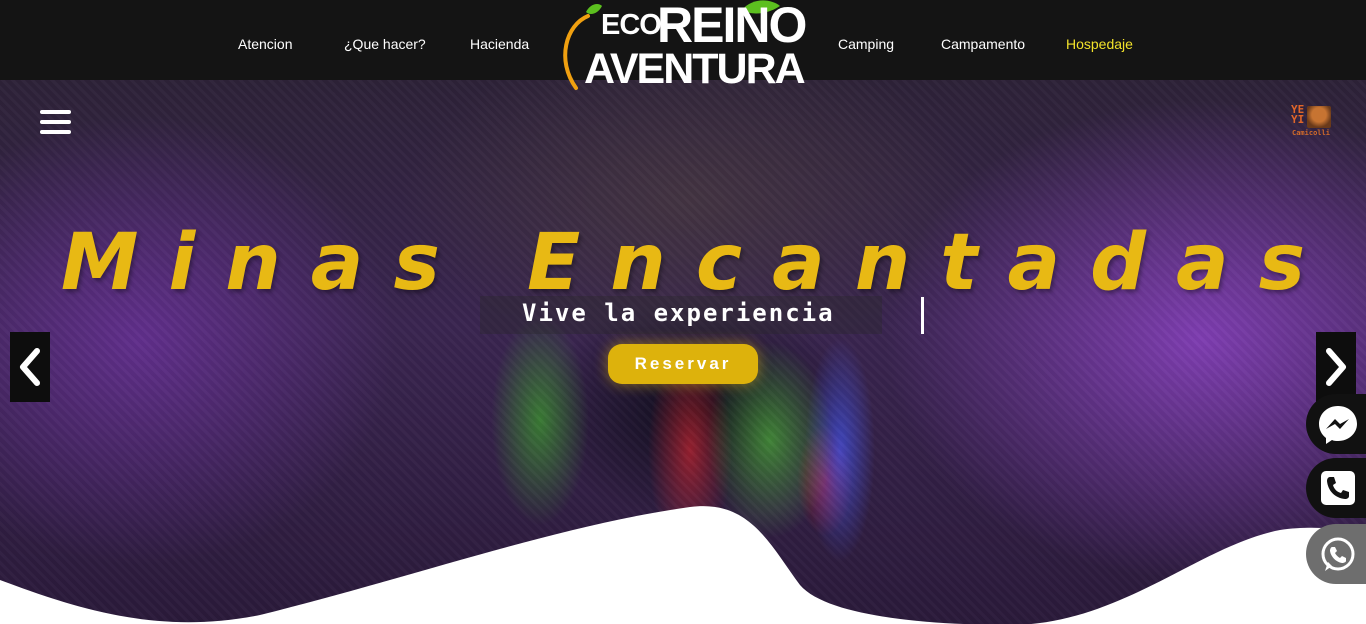  Describe the element at coordinates (698, 263) in the screenshot. I see `hero-title: Minas Encantadas` at that location.